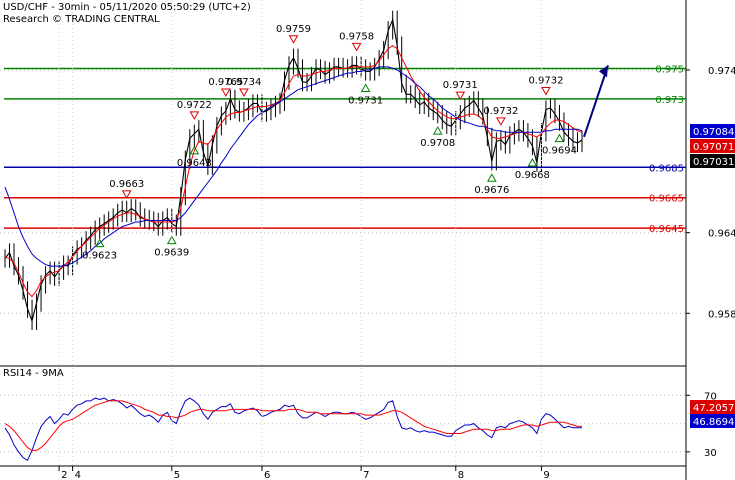 The image size is (735, 480). I want to click on price-tick-label: 0.9589, so click(721, 314).